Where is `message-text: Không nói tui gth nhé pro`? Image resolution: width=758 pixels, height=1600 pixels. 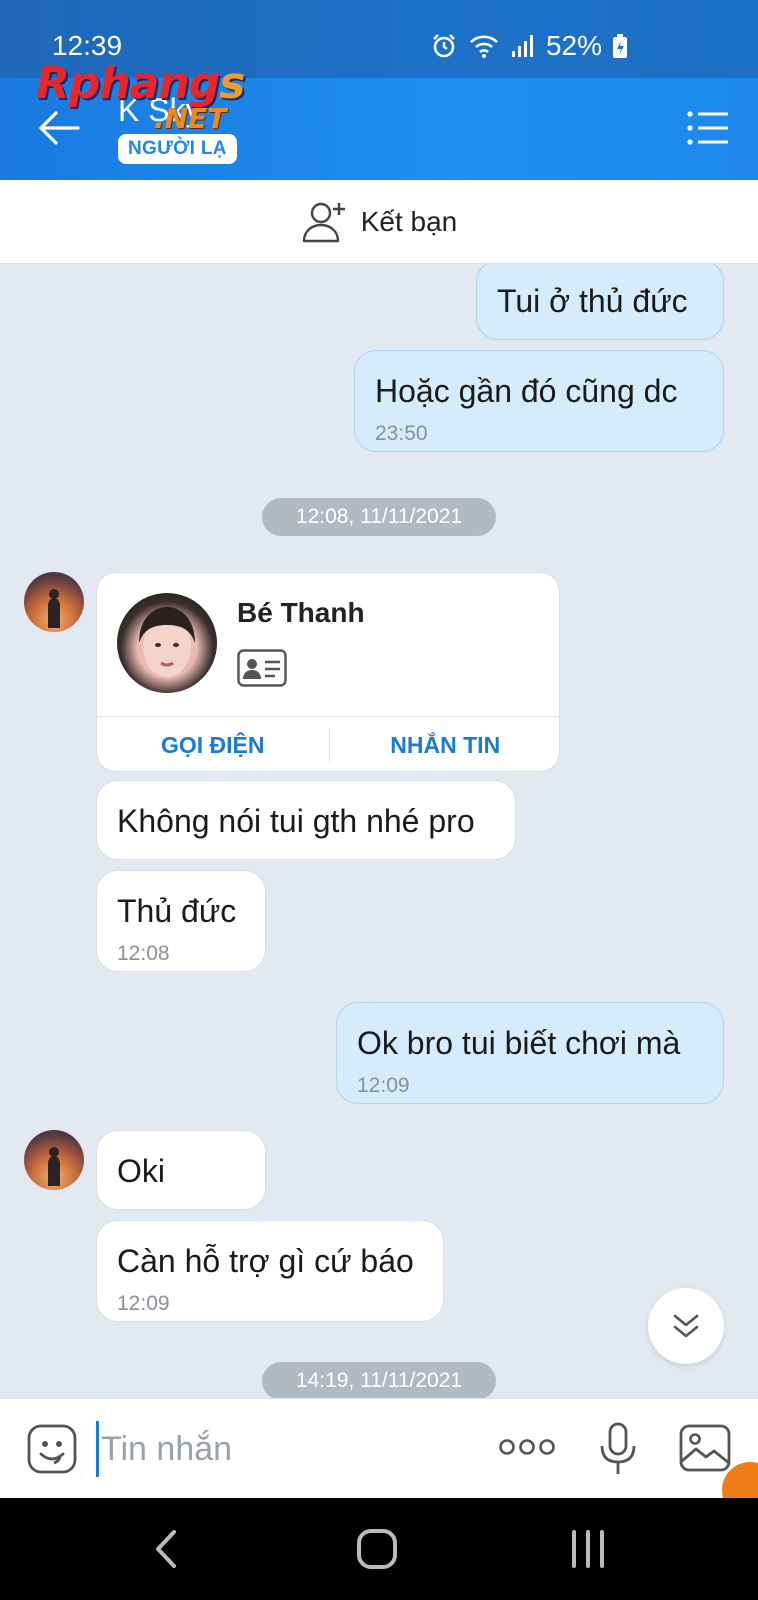
message-text: Không nói tui gth nhé pro is located at coordinates (296, 821).